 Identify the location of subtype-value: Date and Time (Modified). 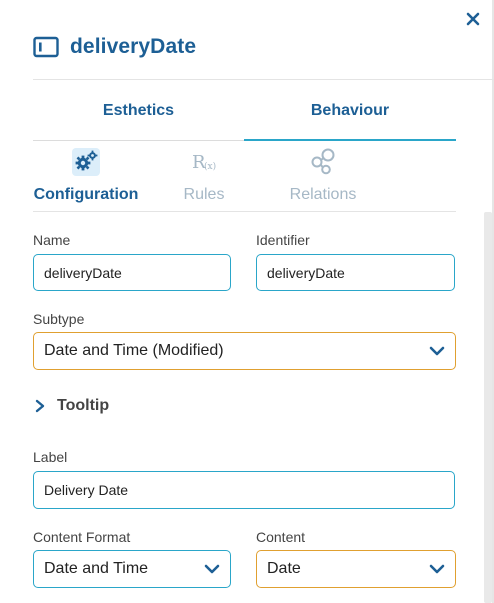
(134, 350).